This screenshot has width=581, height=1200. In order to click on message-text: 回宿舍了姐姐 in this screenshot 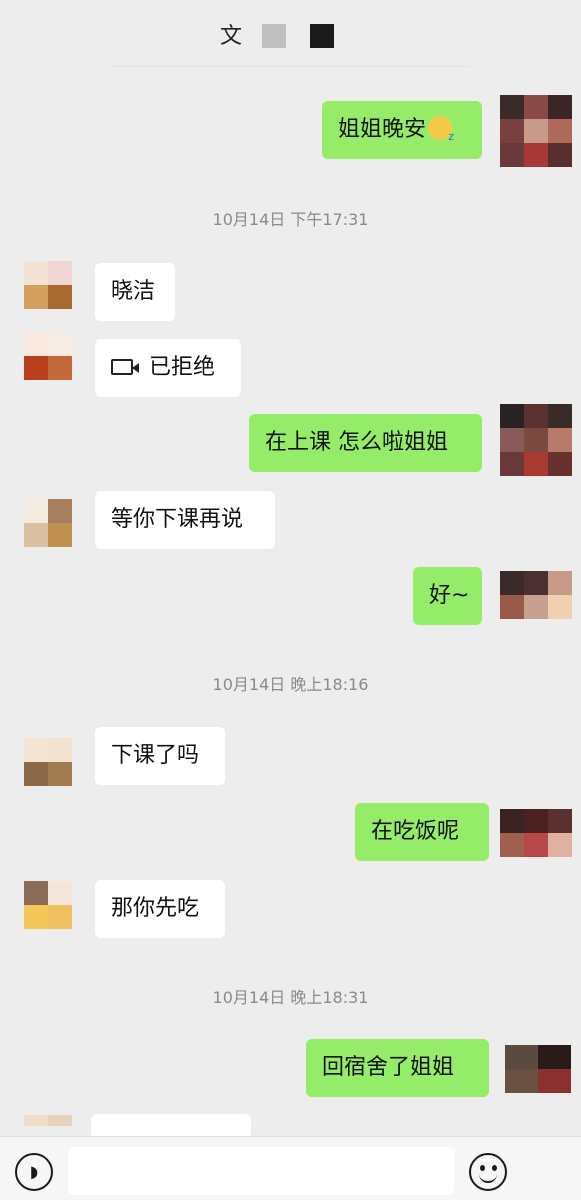, I will do `click(388, 1067)`.